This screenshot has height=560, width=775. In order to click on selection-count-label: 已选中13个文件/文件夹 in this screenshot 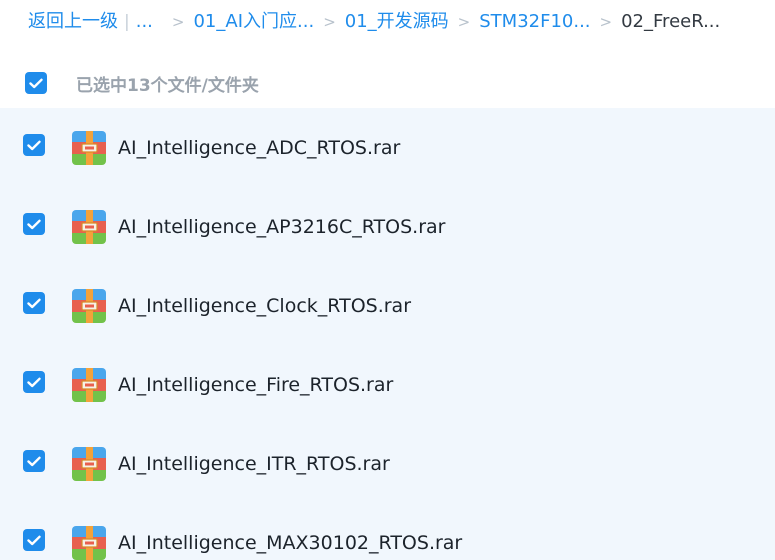, I will do `click(167, 85)`.